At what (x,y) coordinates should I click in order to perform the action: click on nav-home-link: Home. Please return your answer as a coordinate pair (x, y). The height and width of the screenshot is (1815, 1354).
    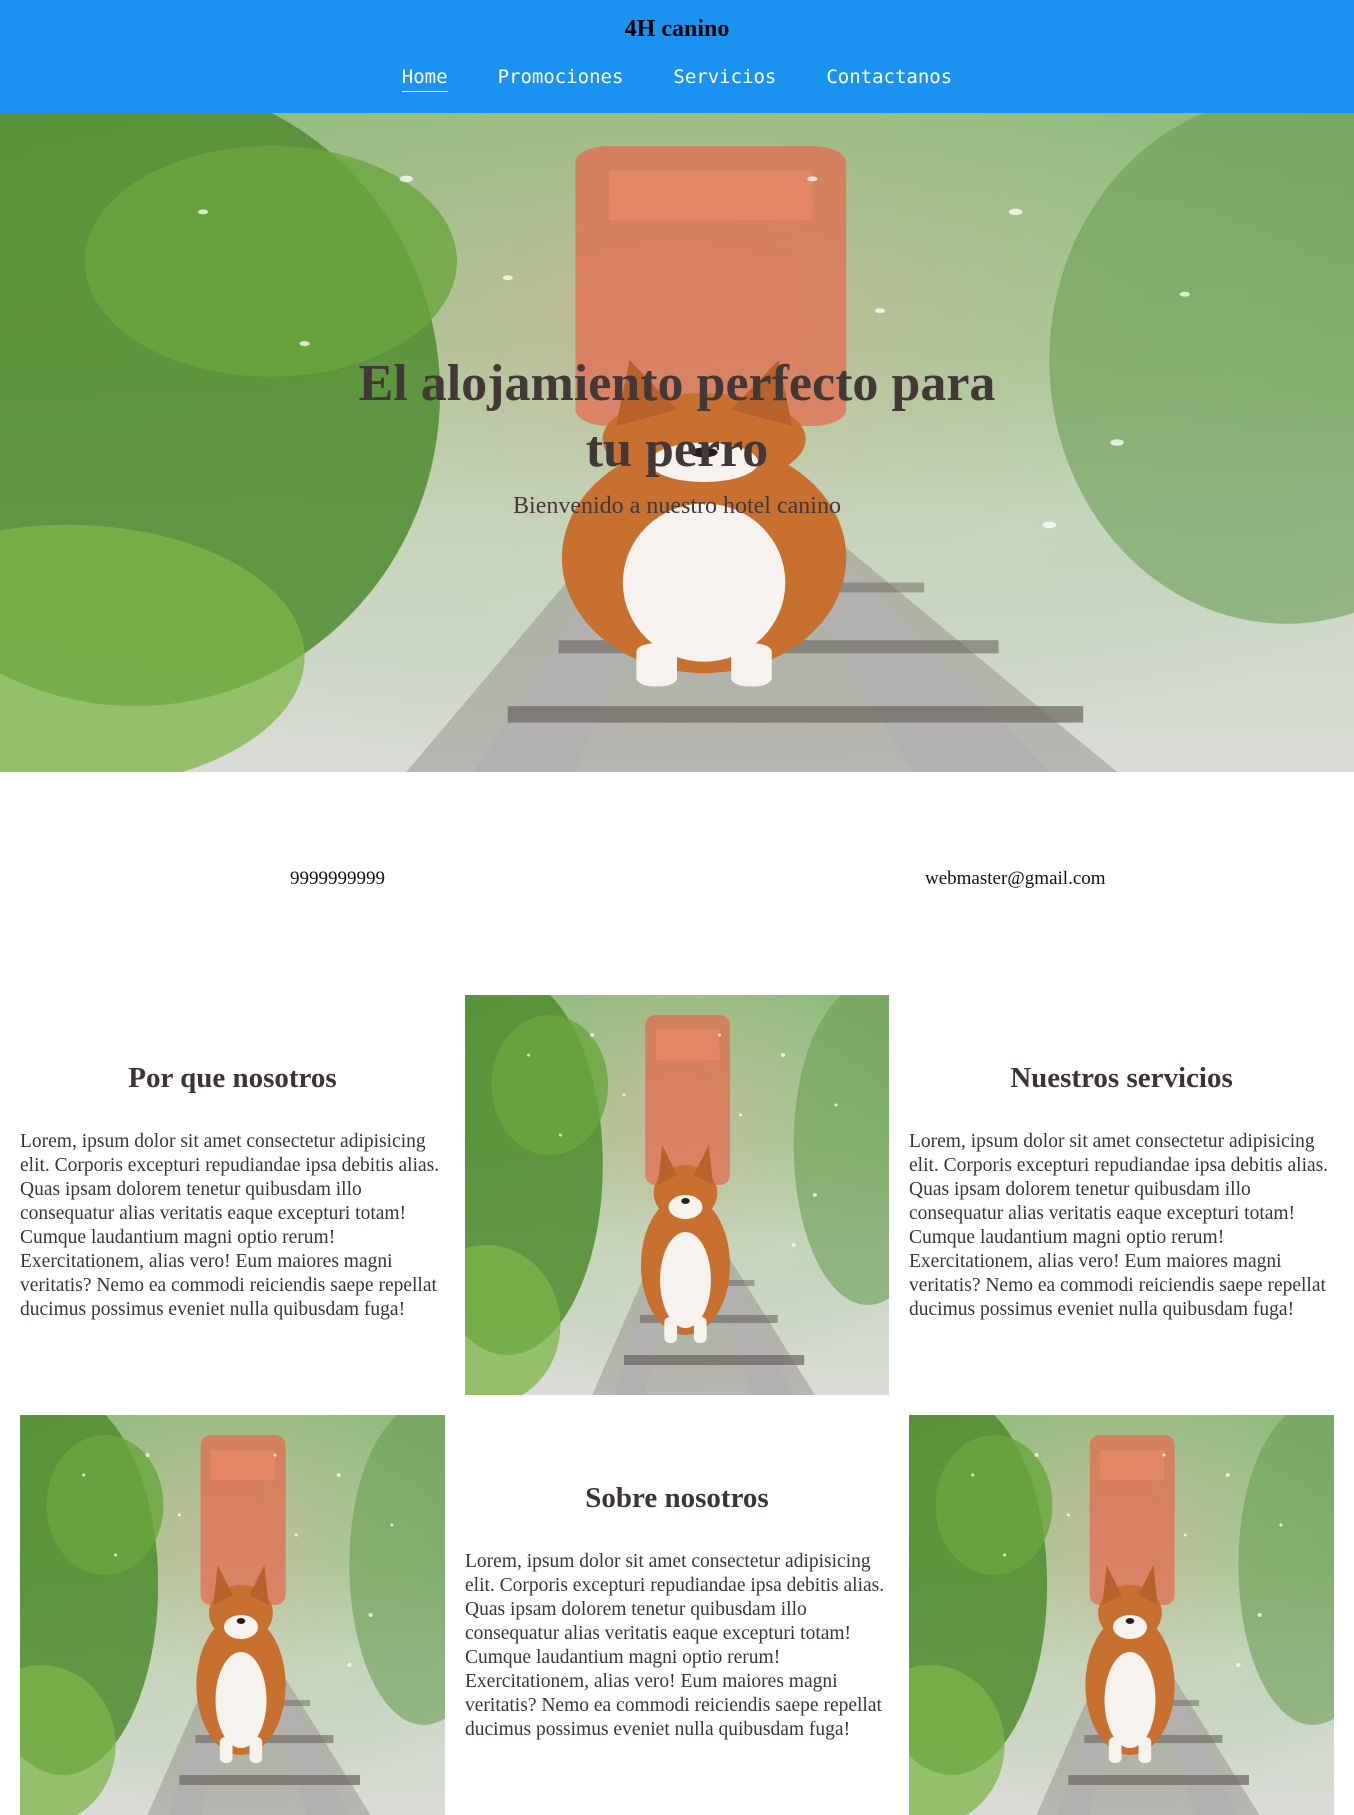
    Looking at the image, I should click on (424, 79).